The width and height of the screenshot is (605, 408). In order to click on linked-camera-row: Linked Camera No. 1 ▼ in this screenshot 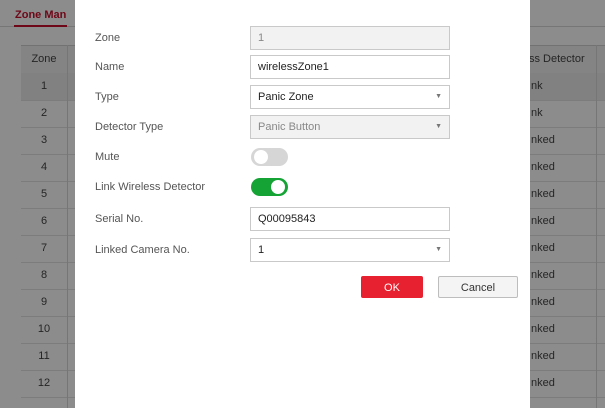, I will do `click(305, 250)`.